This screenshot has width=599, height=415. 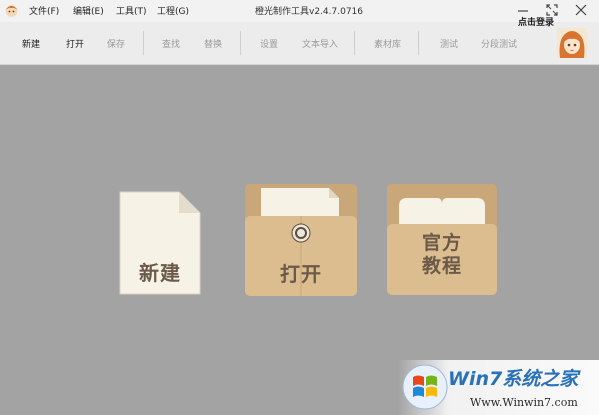 I want to click on login-link: 点击登录, so click(x=536, y=21).